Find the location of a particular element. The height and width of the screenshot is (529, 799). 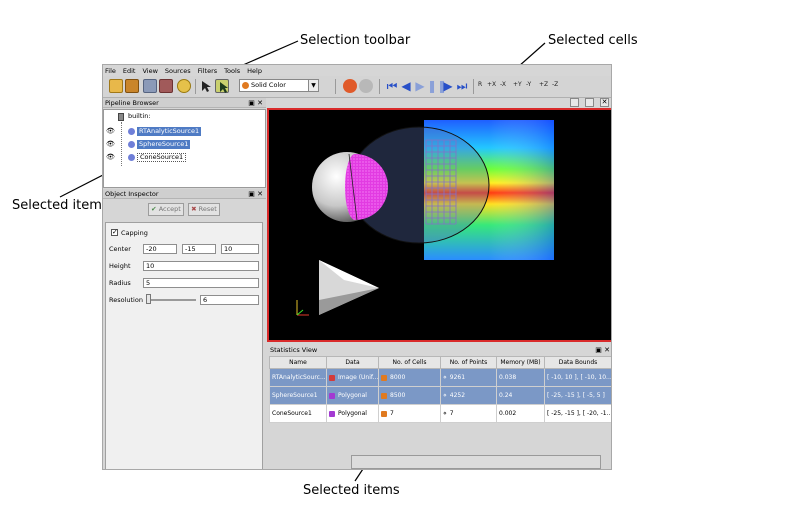

pipeline-item-spheresource: SphereSource1 is located at coordinates (164, 144).